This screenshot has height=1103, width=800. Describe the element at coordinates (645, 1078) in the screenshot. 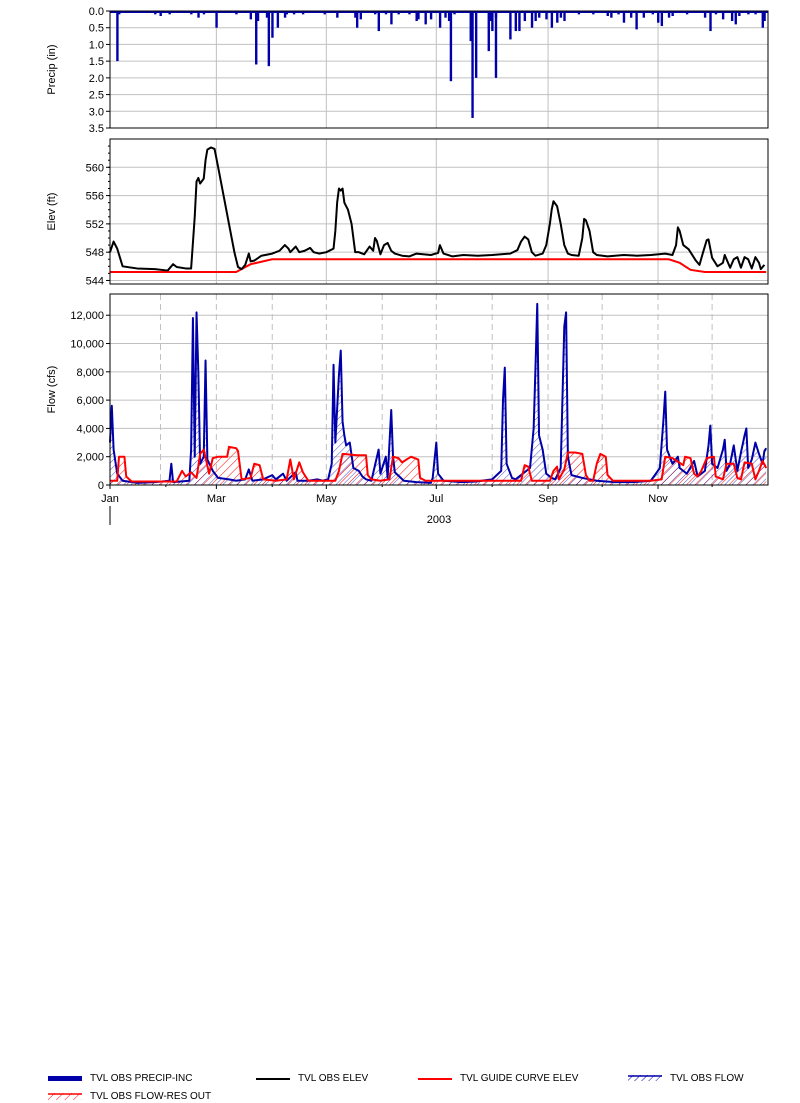

I see `legend-swatch-obs-flow` at that location.